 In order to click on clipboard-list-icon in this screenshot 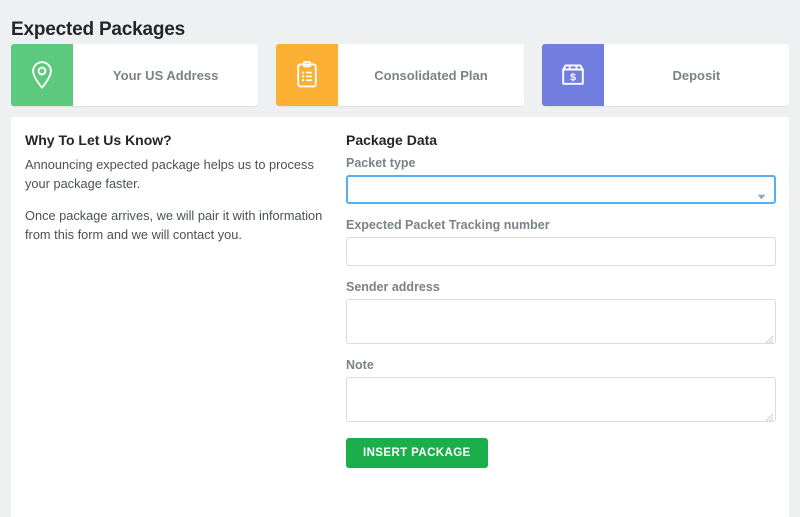, I will do `click(307, 75)`.